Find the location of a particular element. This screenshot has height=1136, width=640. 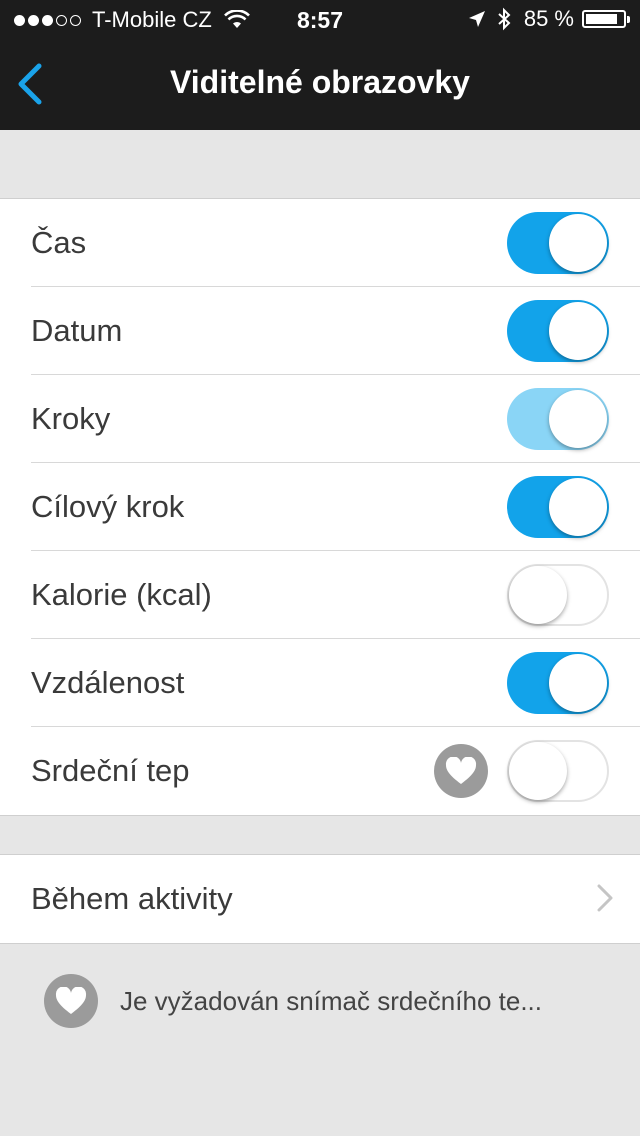

activity-section: Během aktivity is located at coordinates (320, 899).